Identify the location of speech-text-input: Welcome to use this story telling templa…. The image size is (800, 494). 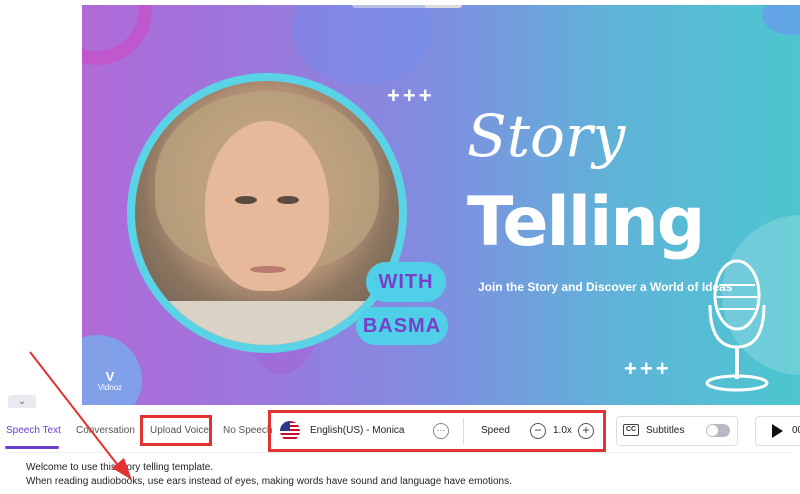
(400, 473).